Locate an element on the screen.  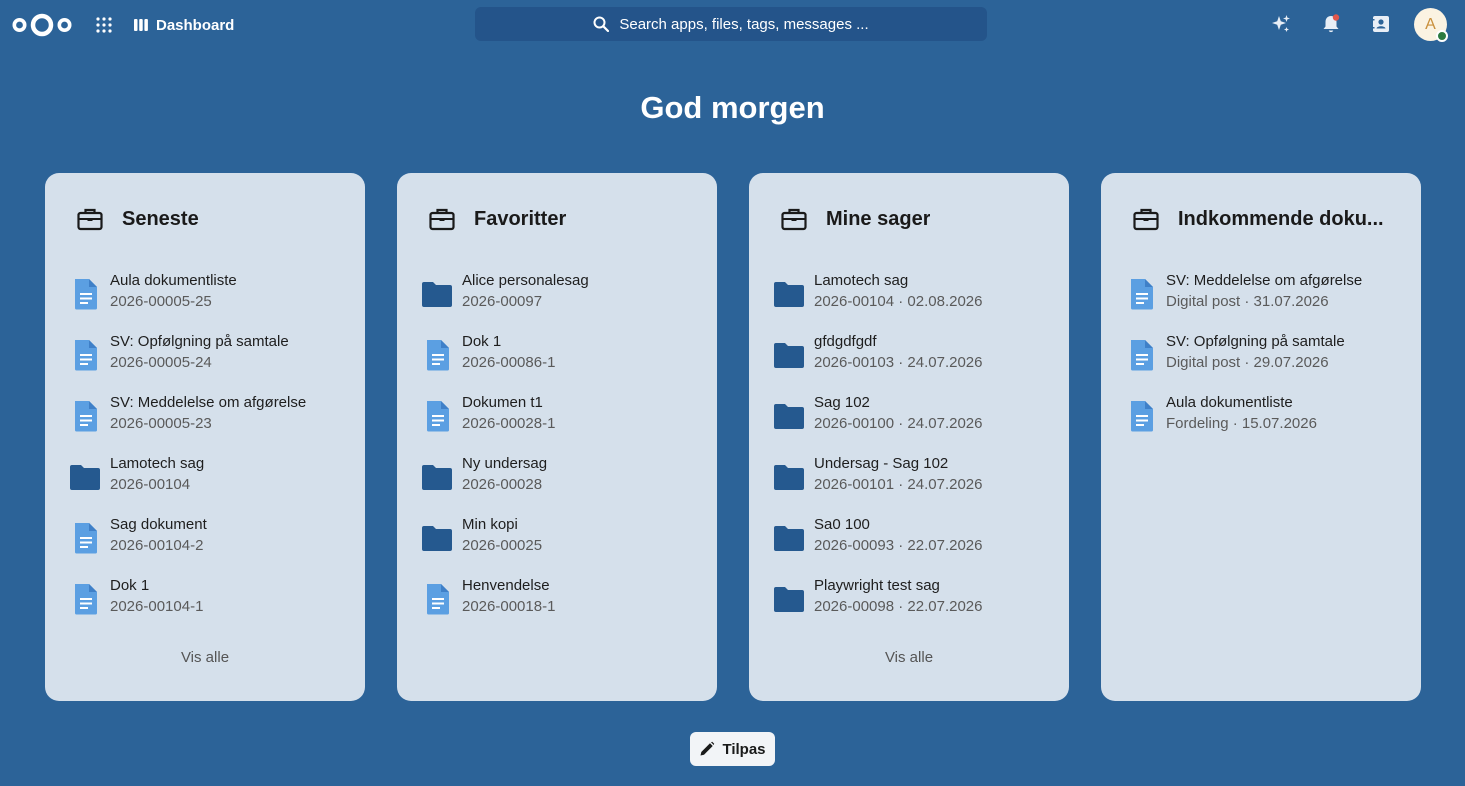
list-item: Henvendelse 2026-00018-1 is located at coordinates (564, 604).